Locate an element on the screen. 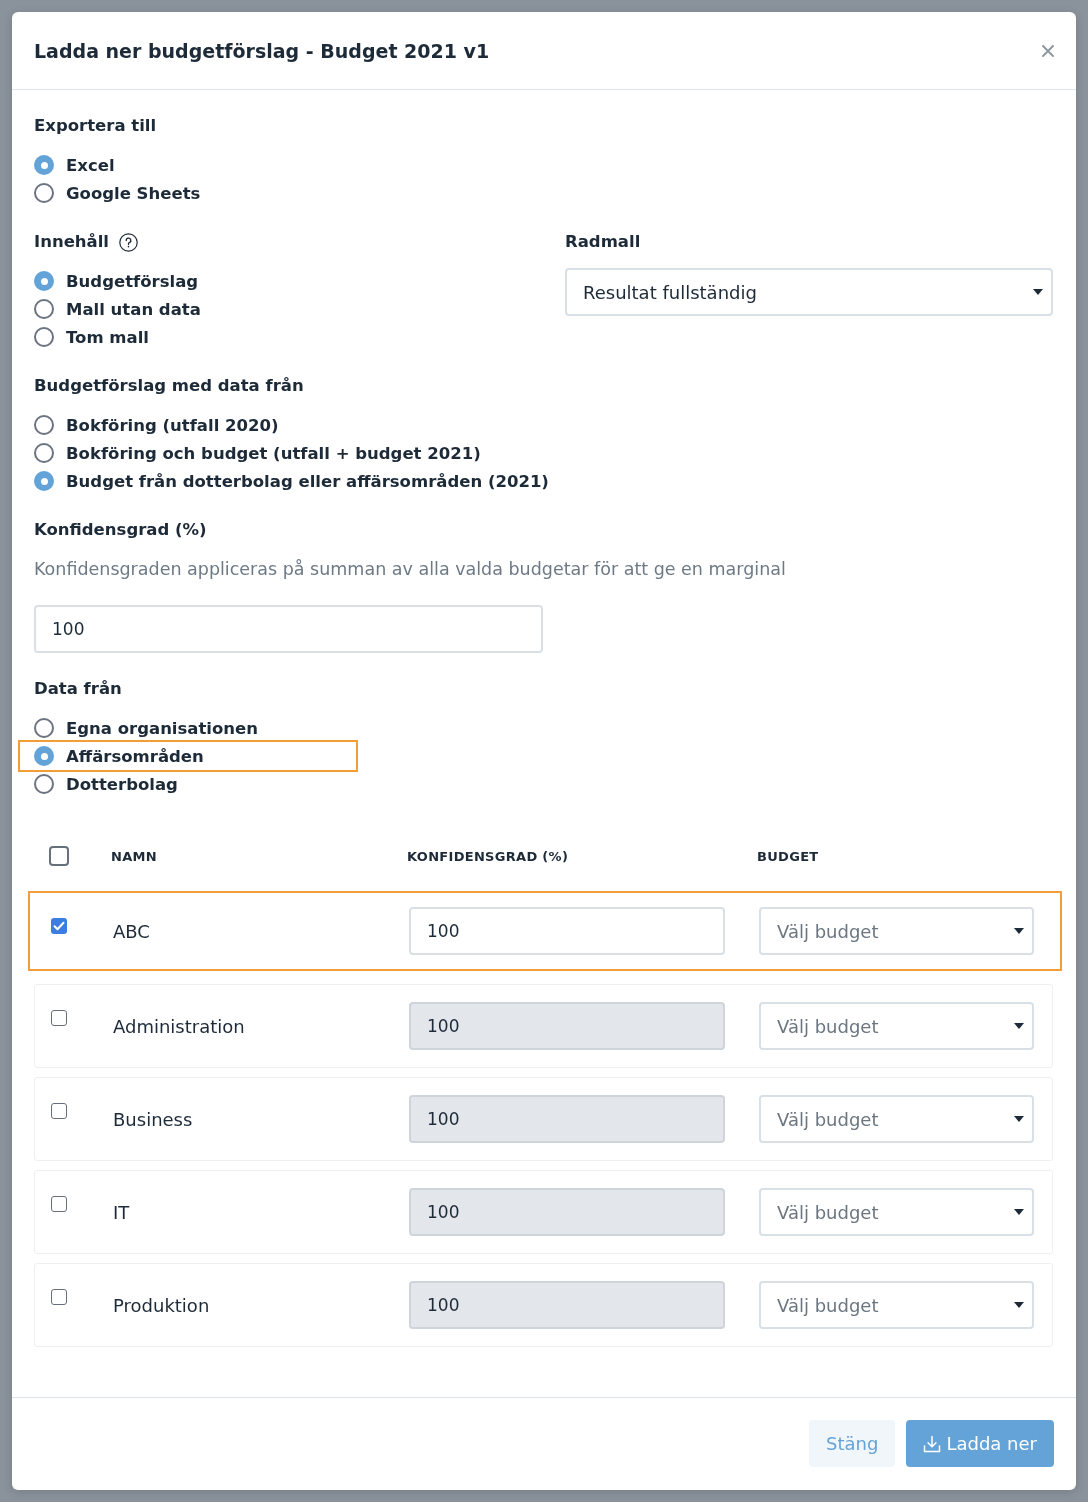 This screenshot has height=1502, width=1088. dialog-title: Ladda ner budgetförslag - Budget 2021 v1 is located at coordinates (262, 50).